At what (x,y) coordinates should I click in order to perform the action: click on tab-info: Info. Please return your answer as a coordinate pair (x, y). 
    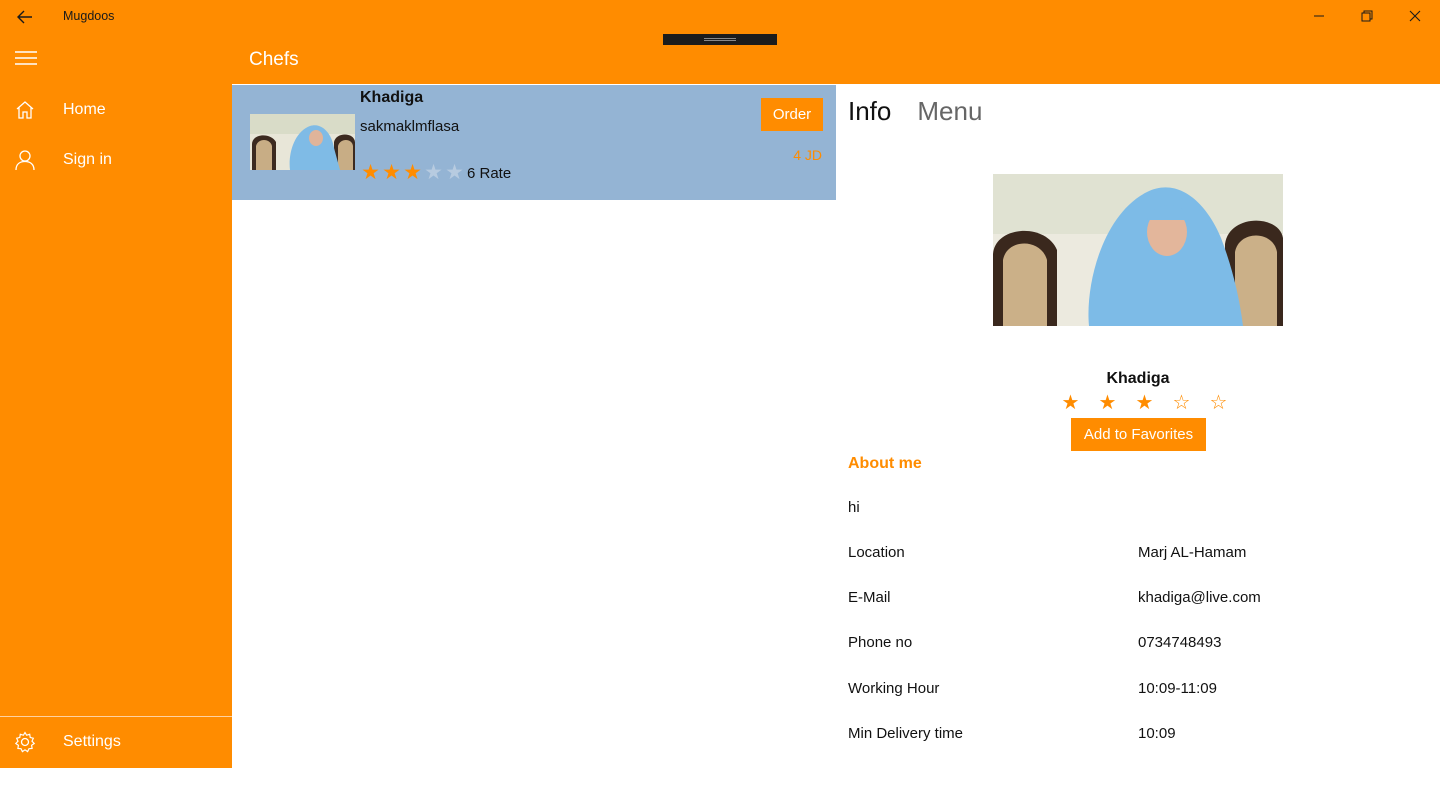
    Looking at the image, I should click on (869, 111).